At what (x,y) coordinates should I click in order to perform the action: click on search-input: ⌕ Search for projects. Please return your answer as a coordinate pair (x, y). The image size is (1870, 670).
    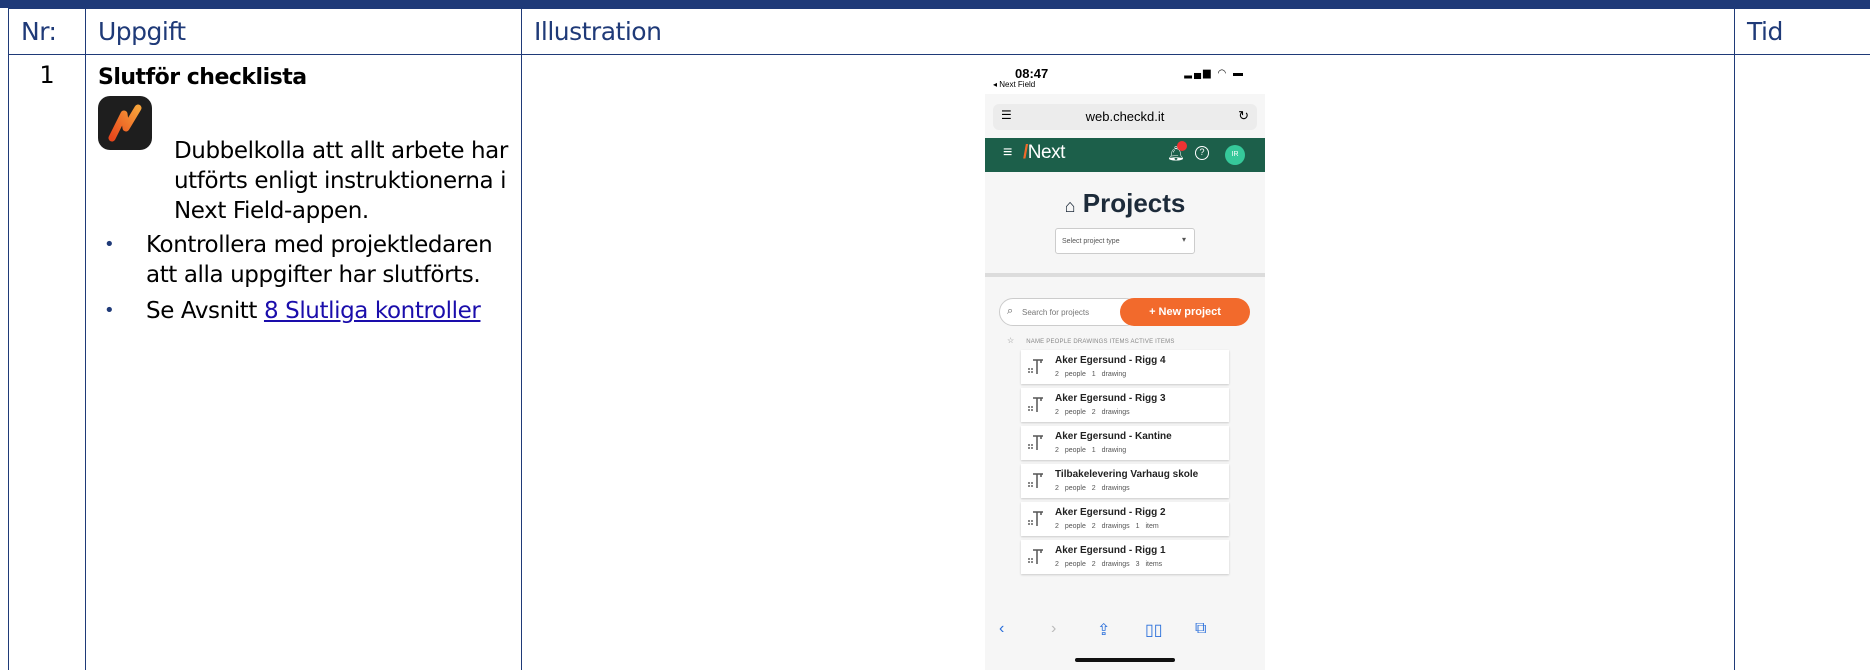
    Looking at the image, I should click on (1069, 312).